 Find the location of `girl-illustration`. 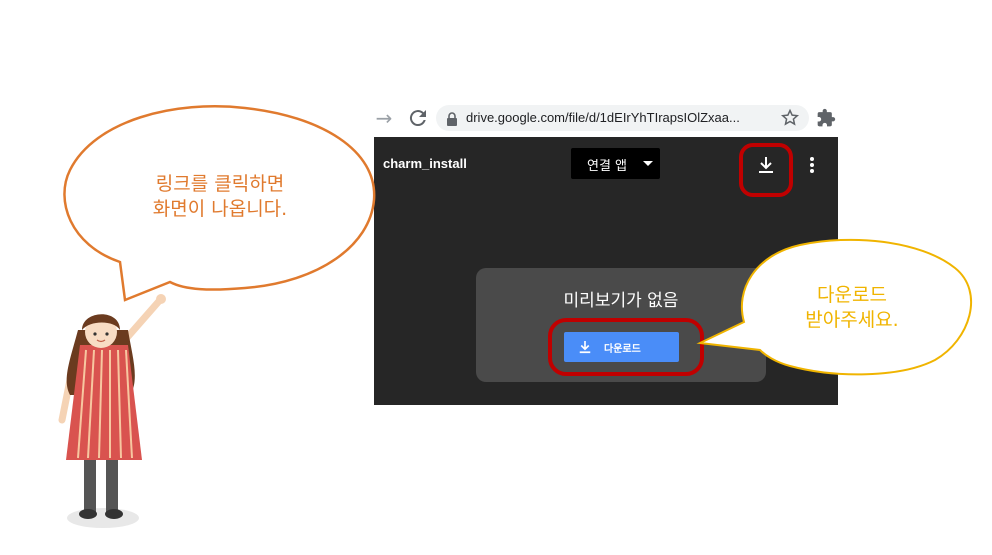

girl-illustration is located at coordinates (112, 411).